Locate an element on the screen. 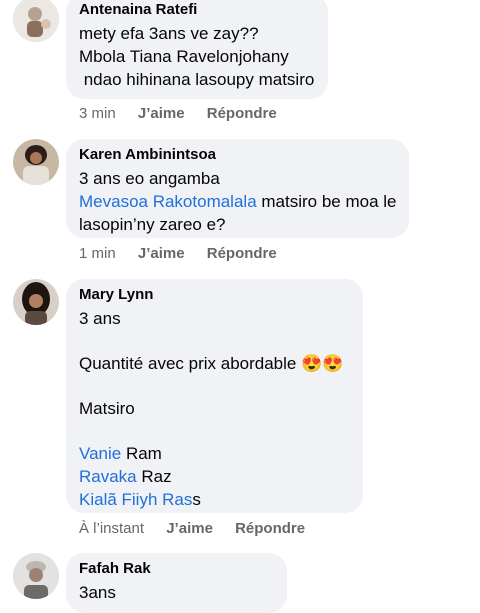 The image size is (480, 613). comment-text: mety efa 3ans ve zay?? is located at coordinates (169, 33).